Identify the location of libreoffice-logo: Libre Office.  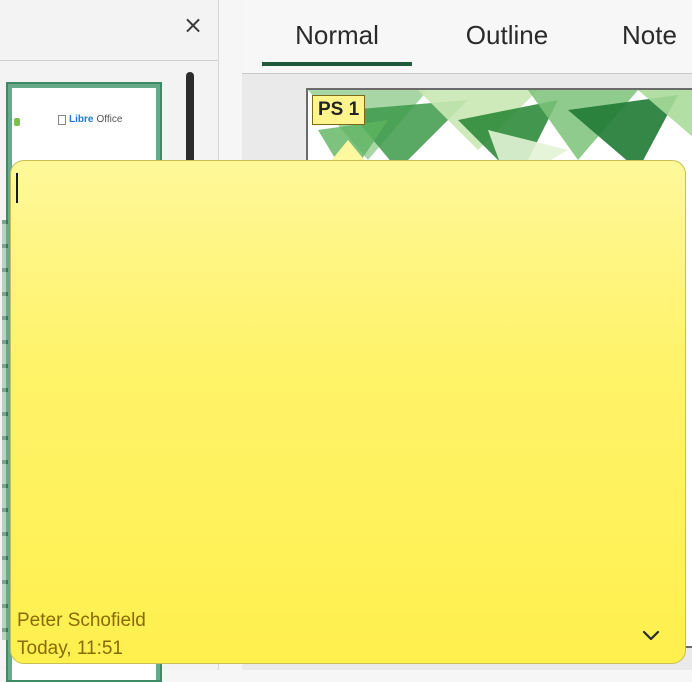
(90, 119).